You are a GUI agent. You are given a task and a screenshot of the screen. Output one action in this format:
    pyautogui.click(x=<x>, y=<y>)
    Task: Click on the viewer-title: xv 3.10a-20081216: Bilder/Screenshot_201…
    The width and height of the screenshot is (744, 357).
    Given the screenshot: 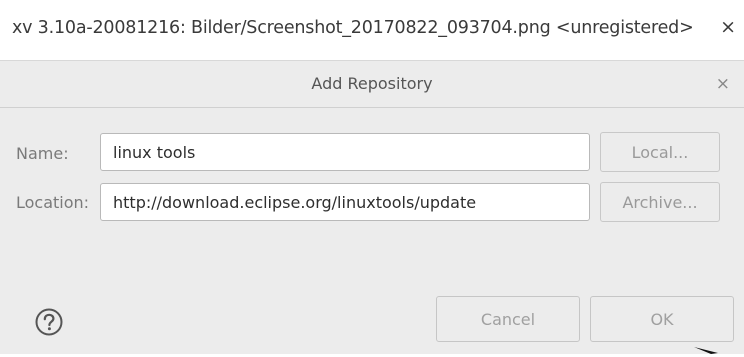 What is the action you would take?
    pyautogui.click(x=353, y=28)
    